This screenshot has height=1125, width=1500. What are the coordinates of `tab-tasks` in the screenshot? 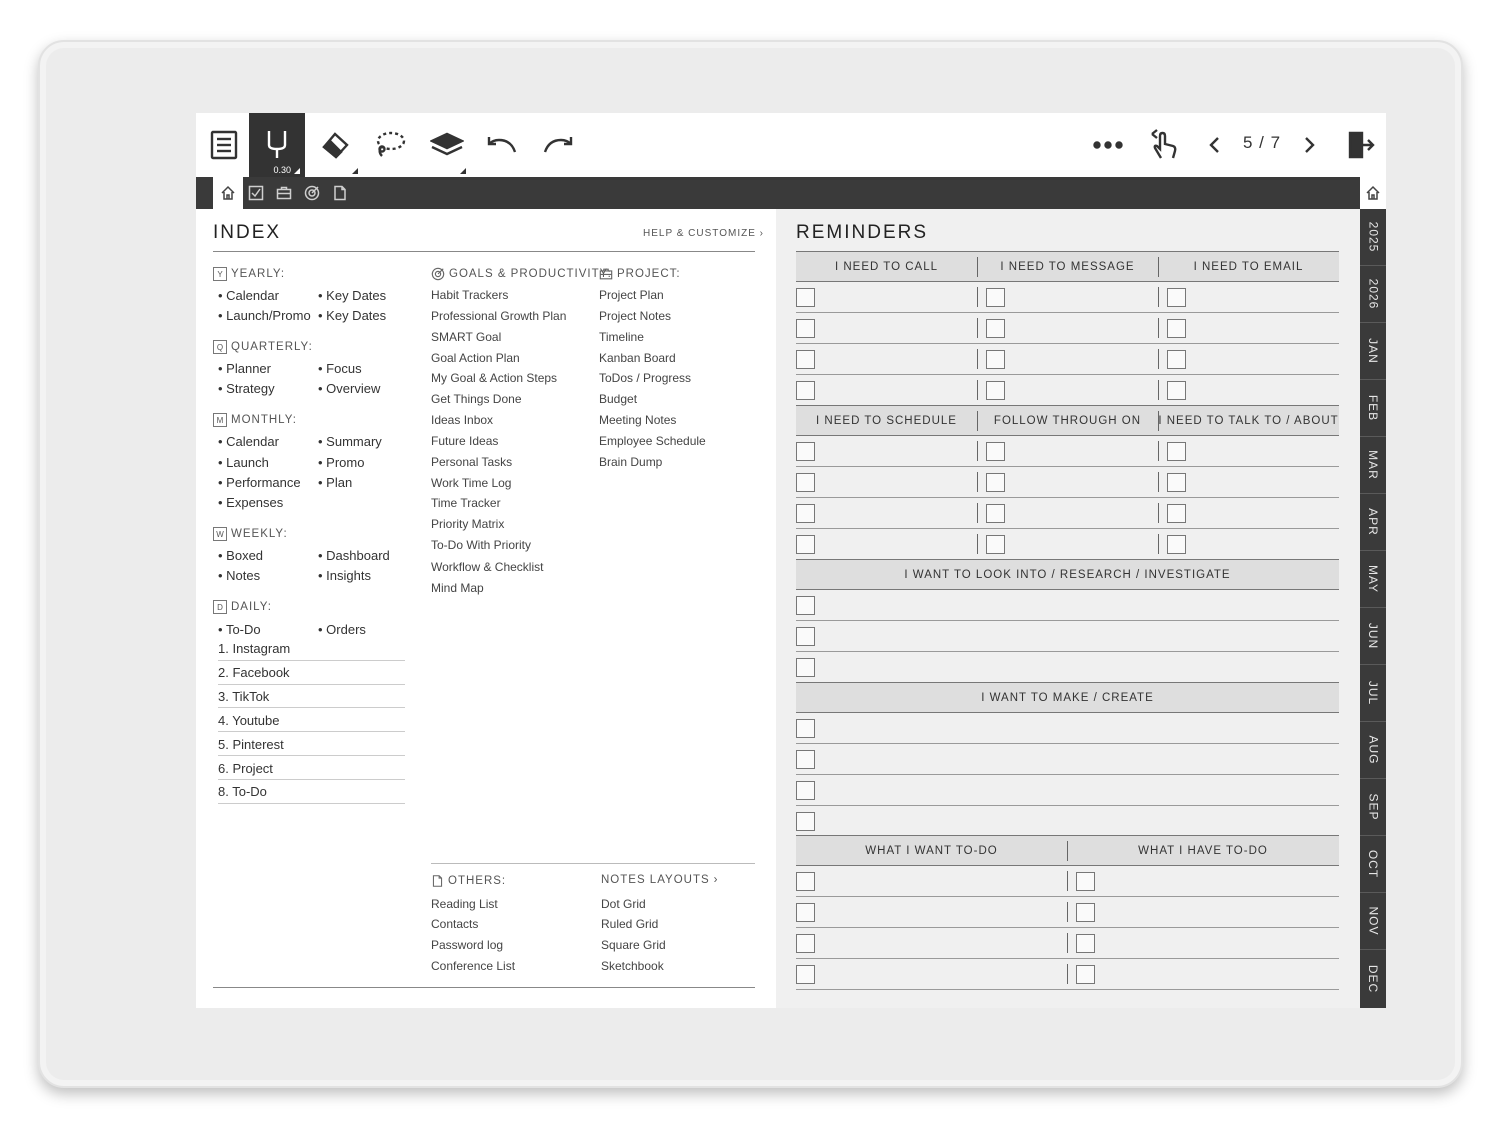 It's located at (256, 193).